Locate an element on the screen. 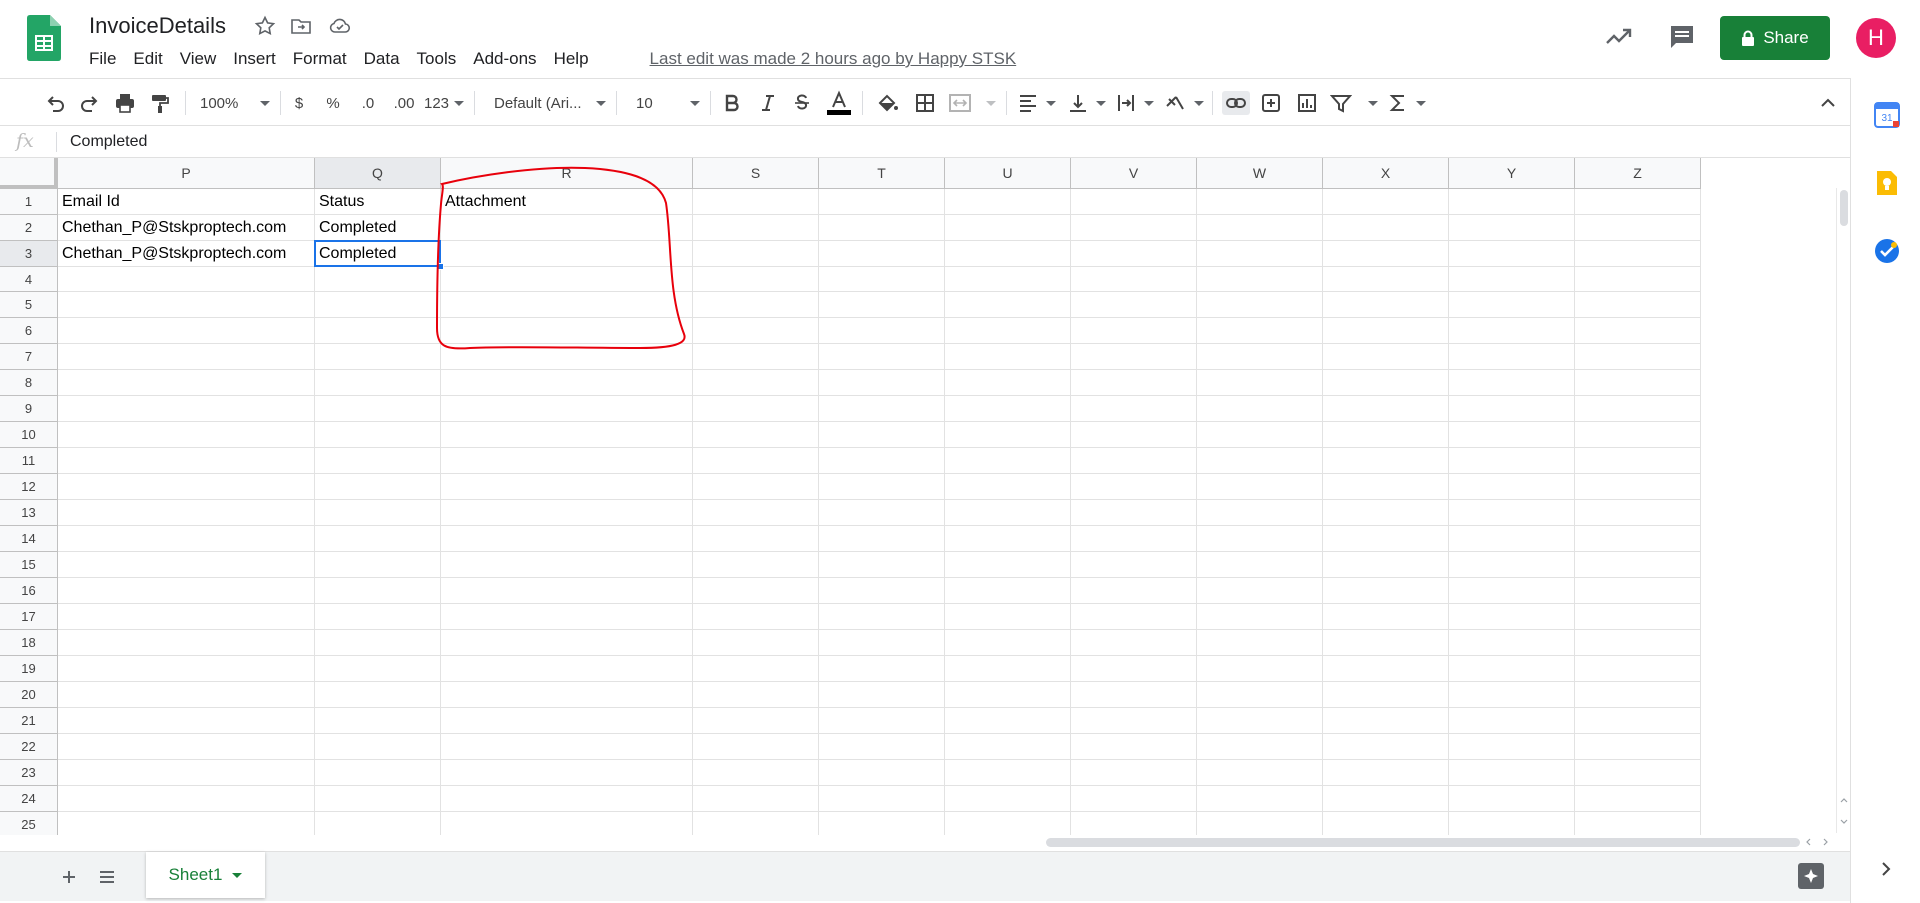 This screenshot has width=1920, height=903. cell-t17 is located at coordinates (882, 617).